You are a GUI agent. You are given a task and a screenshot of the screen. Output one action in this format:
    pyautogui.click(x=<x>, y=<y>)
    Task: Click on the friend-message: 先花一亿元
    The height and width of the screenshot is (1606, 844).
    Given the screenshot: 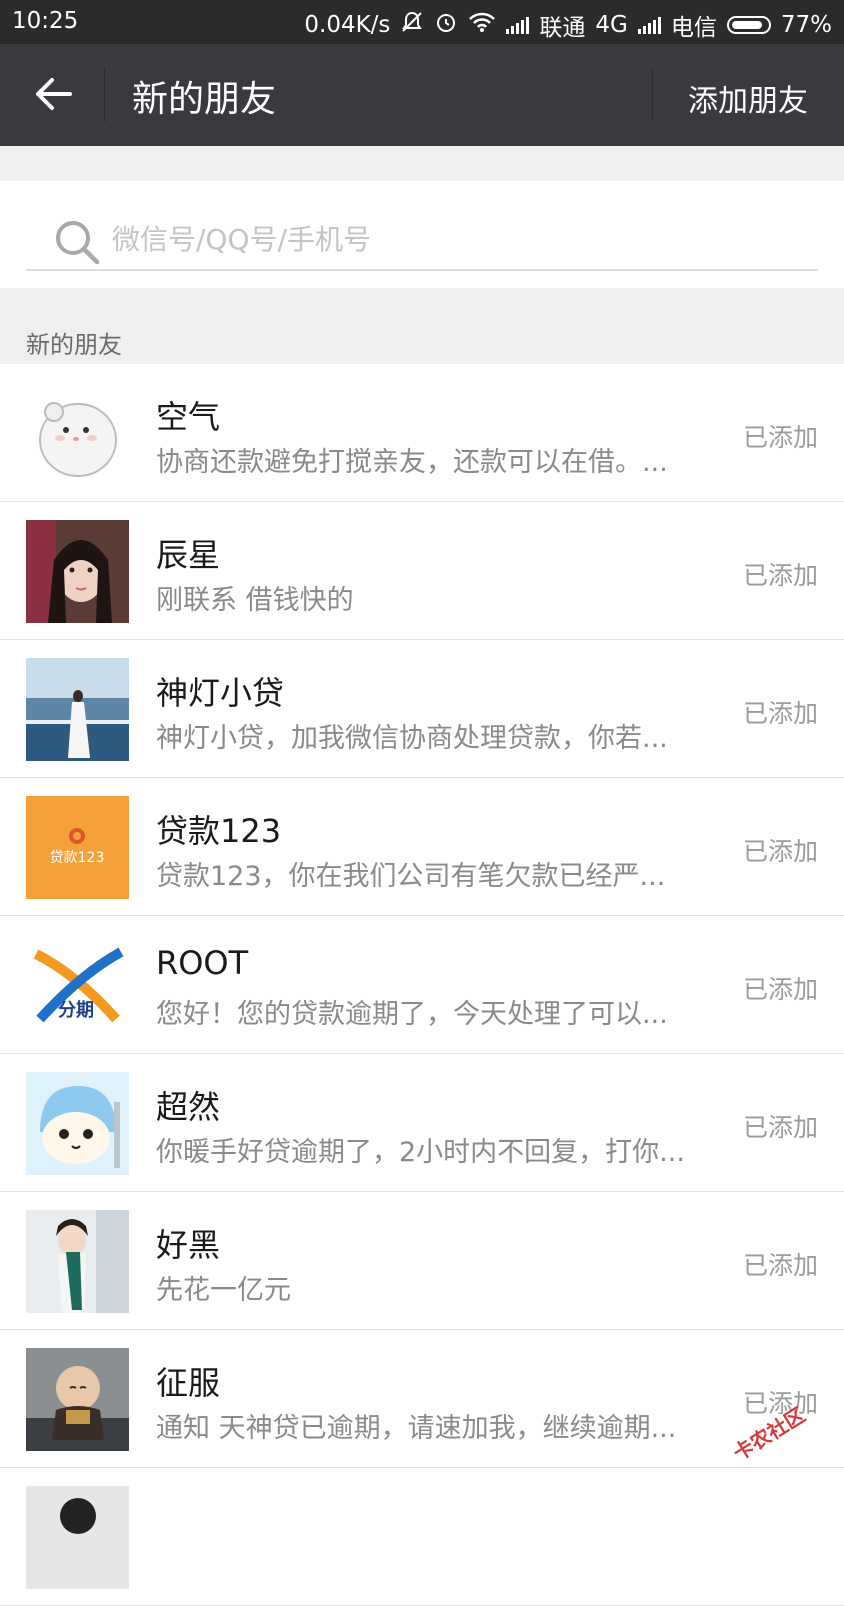 What is the action you would take?
    pyautogui.click(x=223, y=1290)
    